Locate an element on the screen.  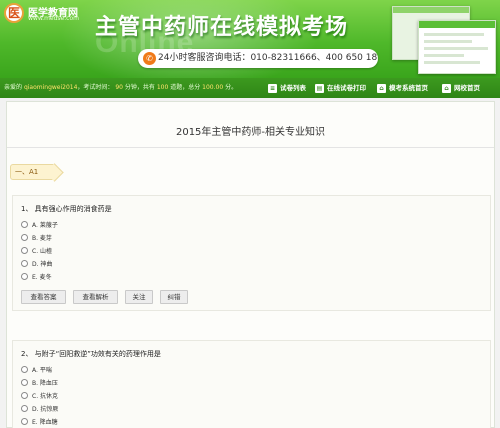
hotline-pill: ✆ 24小时客服咨询电话：010-82311666、400 650 1888 is located at coordinates (258, 58).